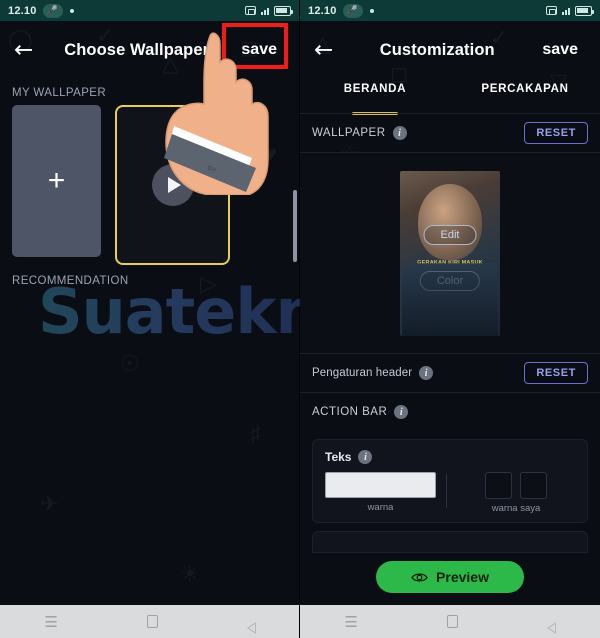 Image resolution: width=600 pixels, height=638 pixels. I want to click on left-app-bar: ← Choose Wallpaper save, so click(149, 50).